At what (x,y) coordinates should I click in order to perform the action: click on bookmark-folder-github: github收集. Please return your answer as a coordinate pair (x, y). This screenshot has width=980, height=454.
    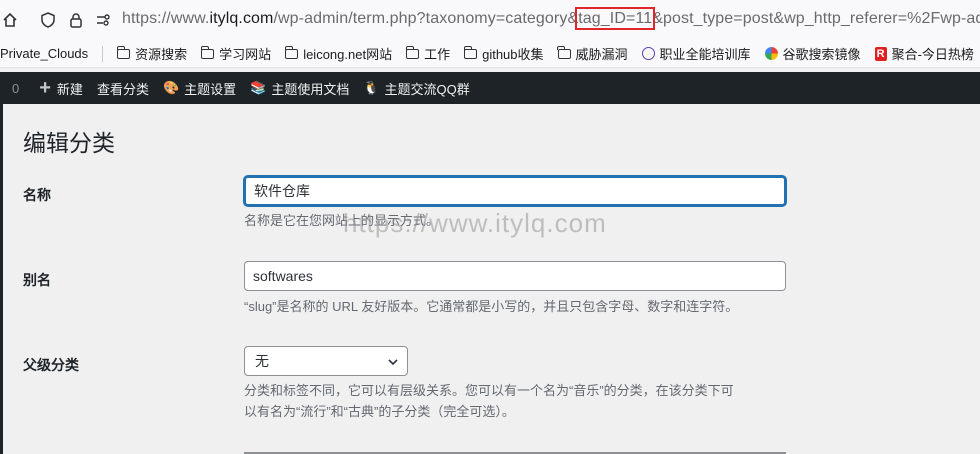
    Looking at the image, I should click on (503, 53).